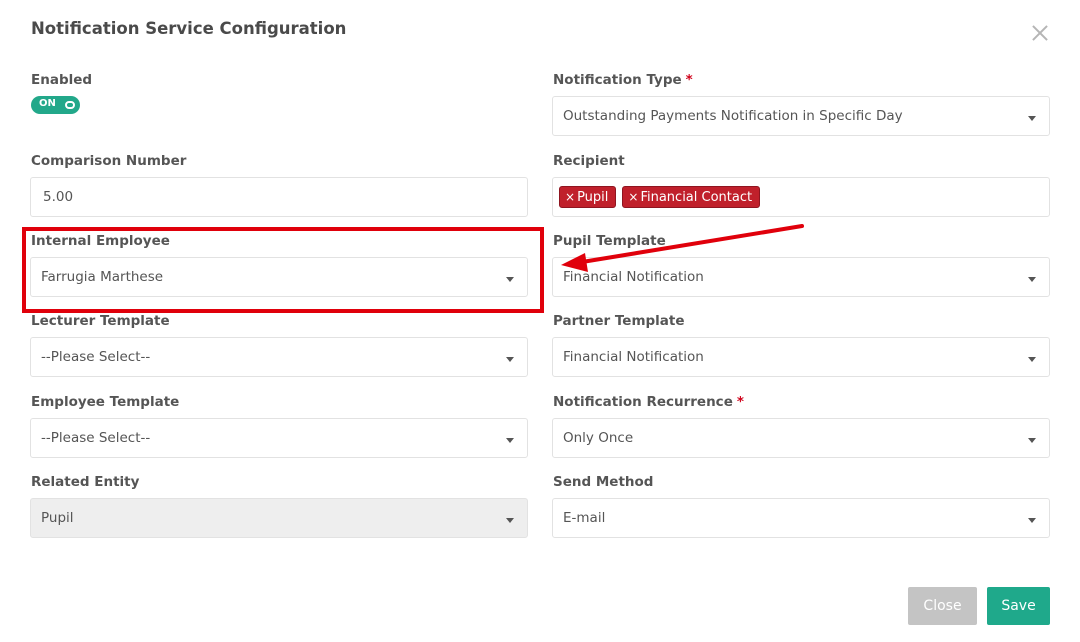 This screenshot has width=1080, height=642. Describe the element at coordinates (801, 197) in the screenshot. I see `recipient-multiselect: × Pupil × Financial Contact` at that location.